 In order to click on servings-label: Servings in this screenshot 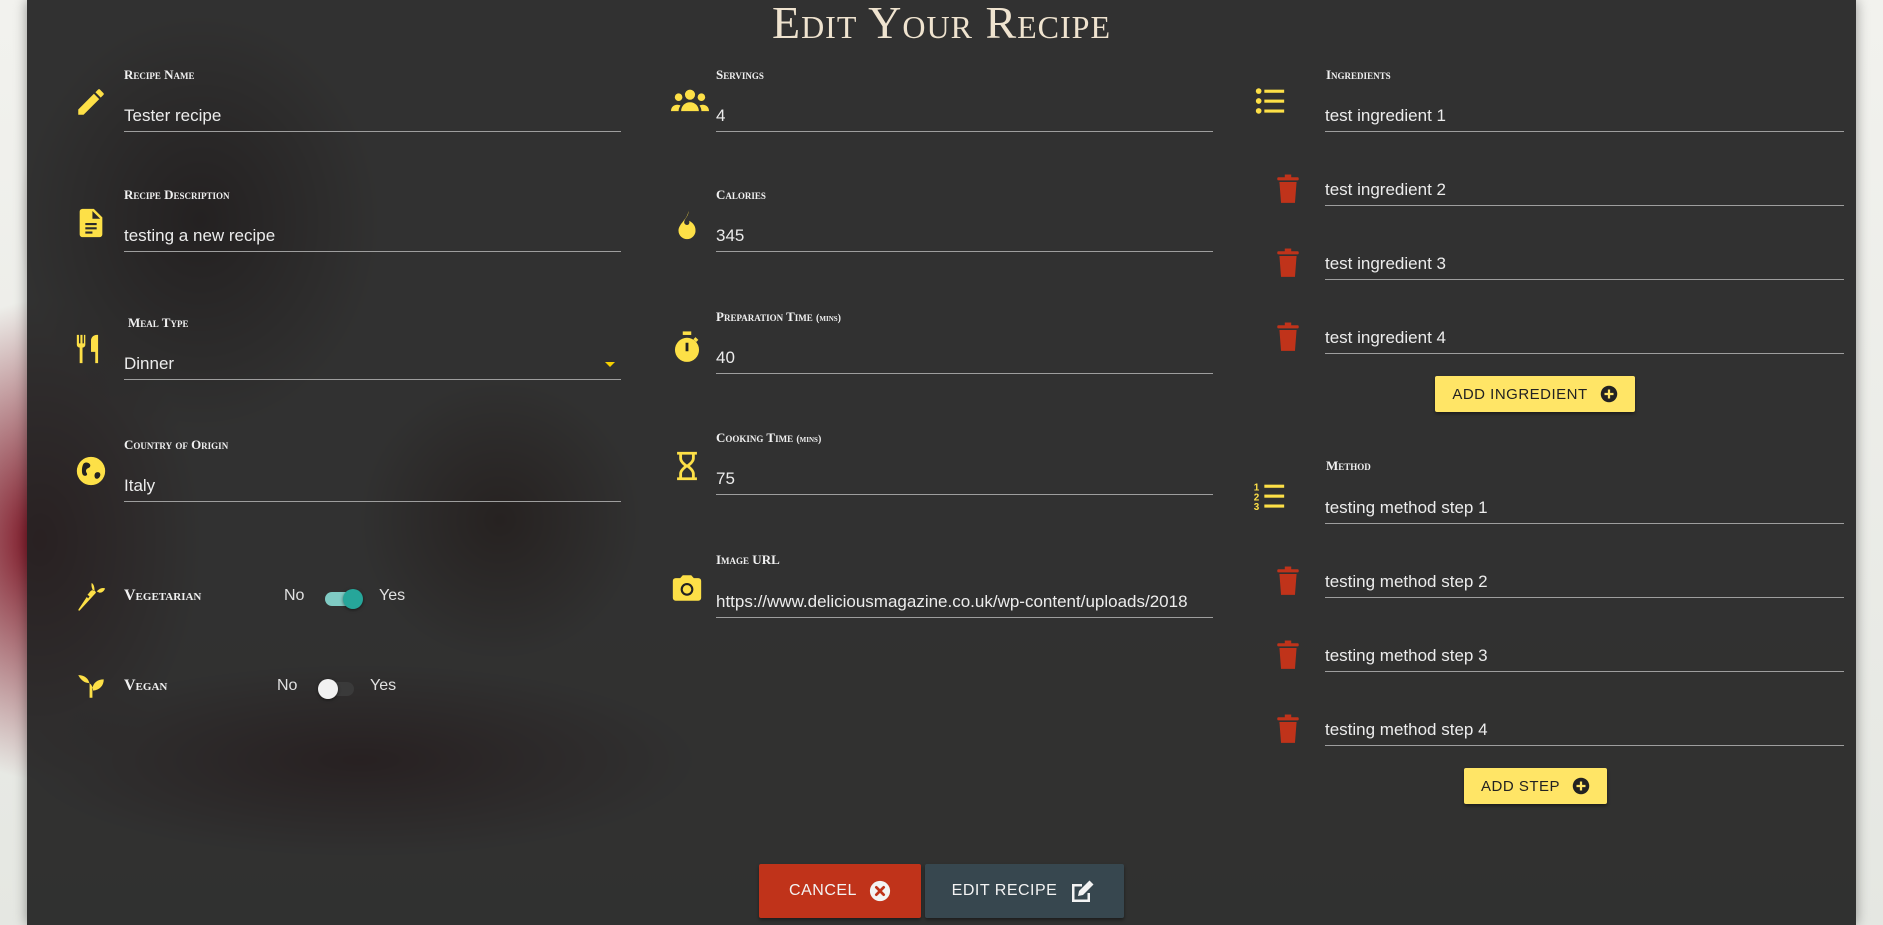, I will do `click(740, 74)`.